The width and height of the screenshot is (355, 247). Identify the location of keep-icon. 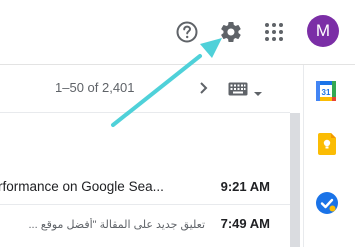
(327, 144).